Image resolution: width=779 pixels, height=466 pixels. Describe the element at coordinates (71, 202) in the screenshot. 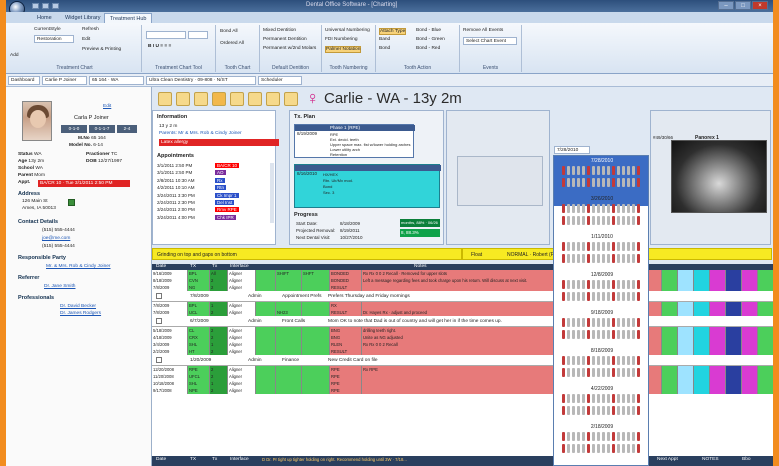

I see `map-icon` at that location.